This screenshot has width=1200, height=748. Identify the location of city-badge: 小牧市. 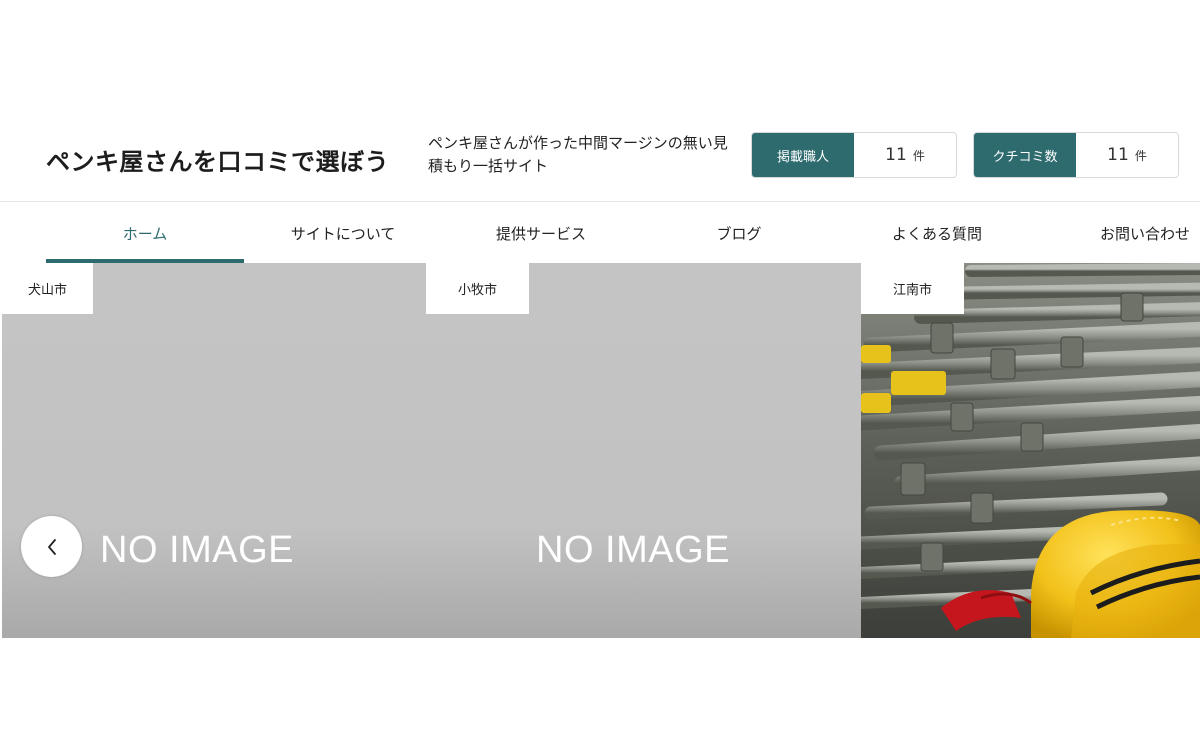
(477, 288).